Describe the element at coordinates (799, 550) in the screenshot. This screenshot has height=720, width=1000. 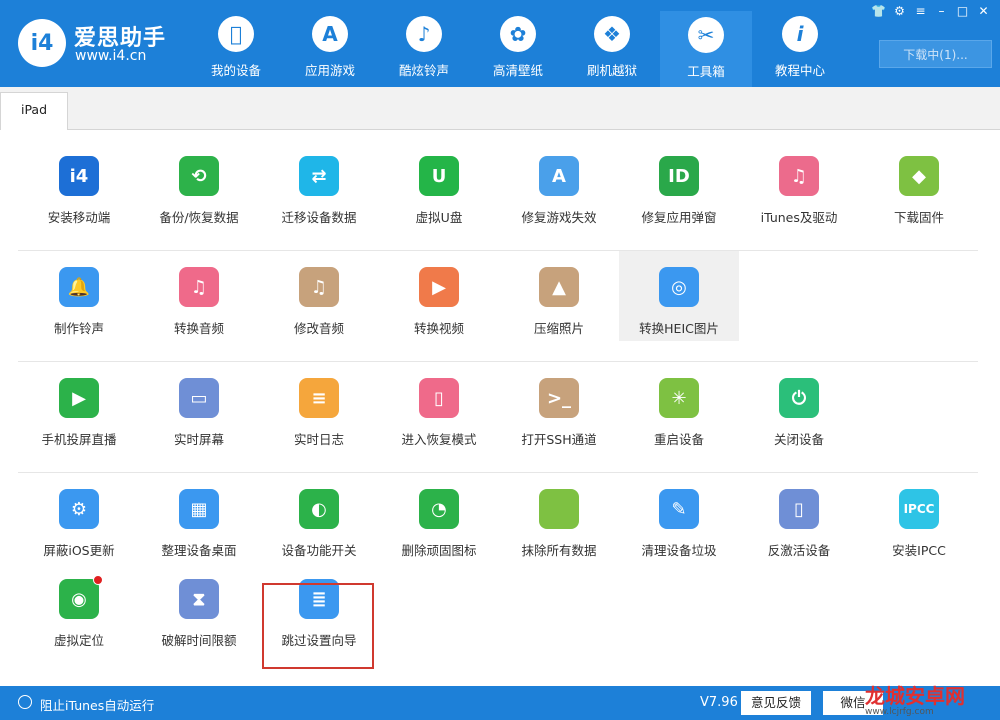
I see `tool-label: 反激活设备` at that location.